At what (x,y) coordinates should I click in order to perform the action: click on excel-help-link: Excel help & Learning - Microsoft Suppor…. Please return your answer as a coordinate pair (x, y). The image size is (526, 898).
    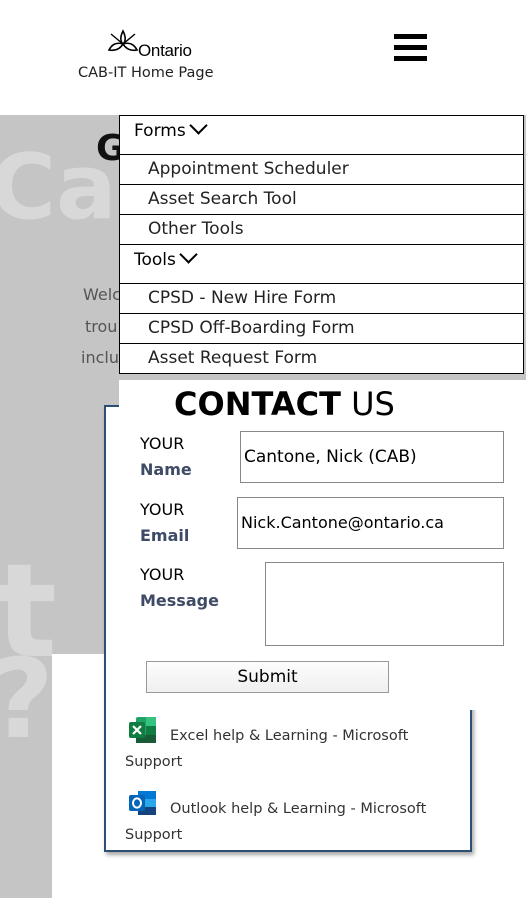
    Looking at the image, I should click on (290, 749).